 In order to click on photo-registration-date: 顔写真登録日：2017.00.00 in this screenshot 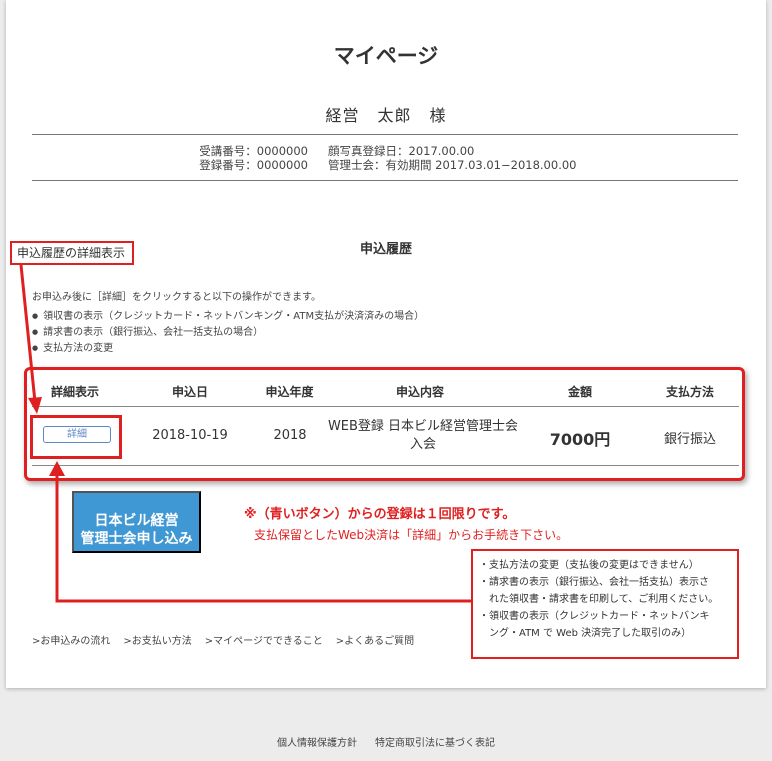, I will do `click(401, 151)`.